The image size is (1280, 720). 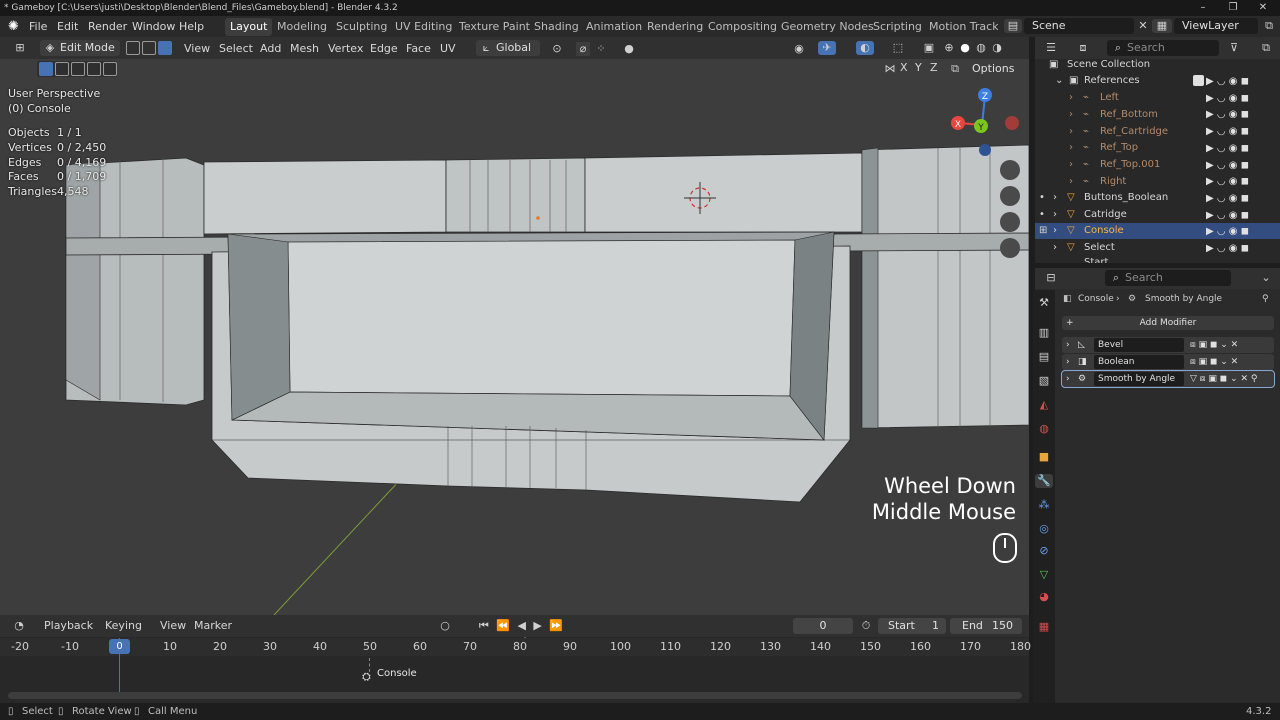 I want to click on options-dropdown: Options, so click(x=995, y=68).